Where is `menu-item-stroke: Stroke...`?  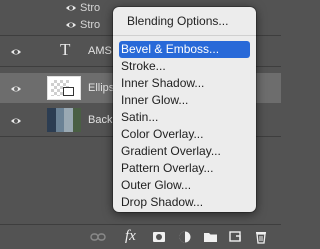
menu-item-stroke: Stroke... is located at coordinates (184, 66).